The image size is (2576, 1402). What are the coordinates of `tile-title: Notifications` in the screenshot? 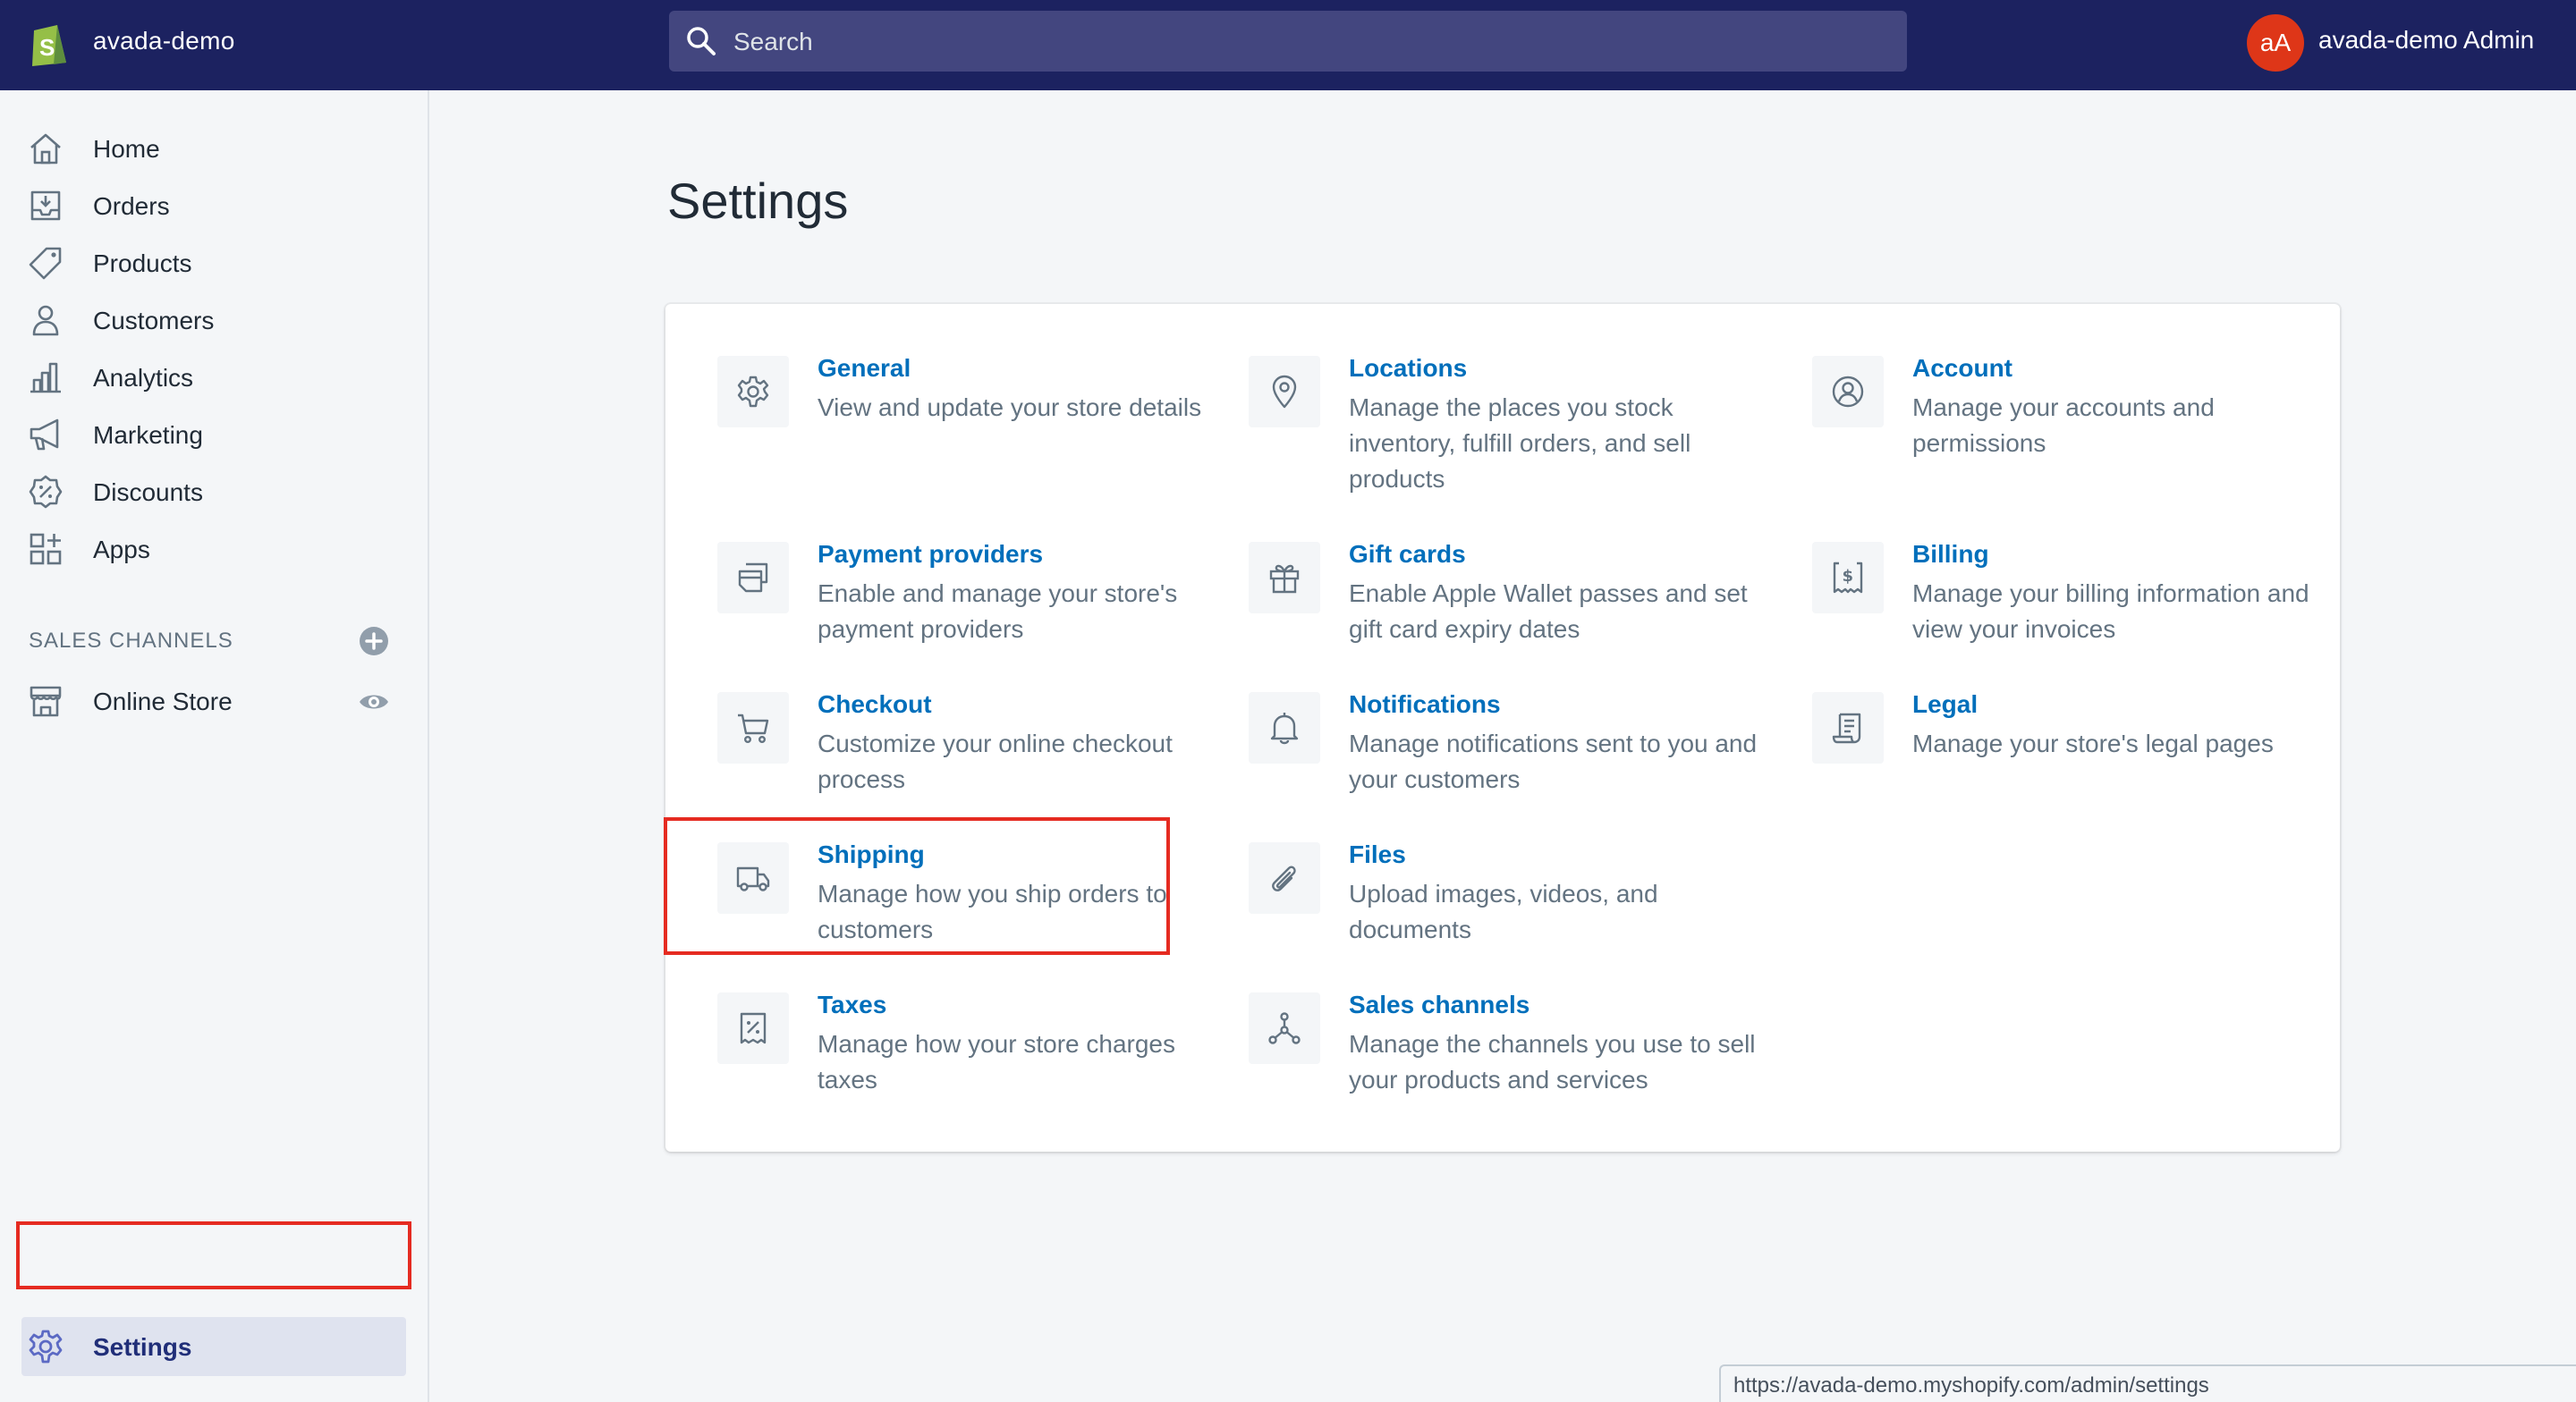 It's located at (1425, 704).